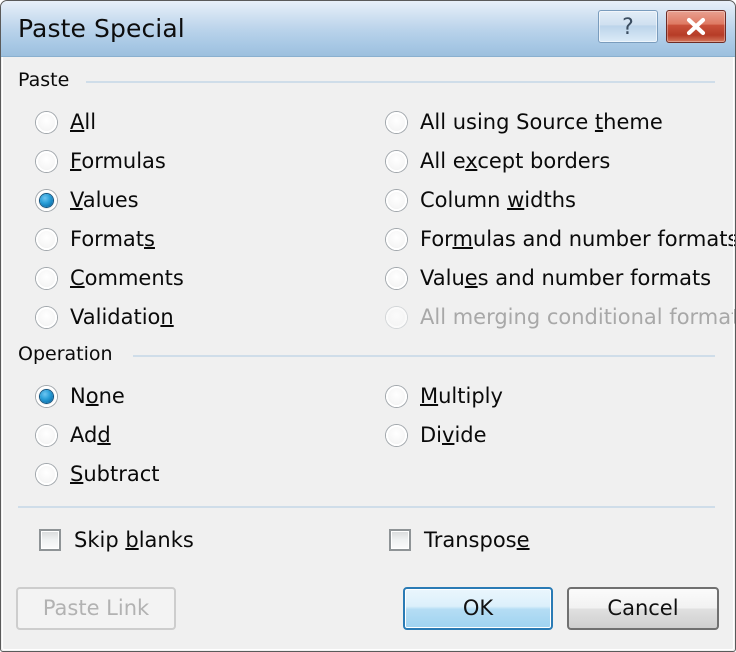  What do you see at coordinates (90, 435) in the screenshot?
I see `radio-label: Add` at bounding box center [90, 435].